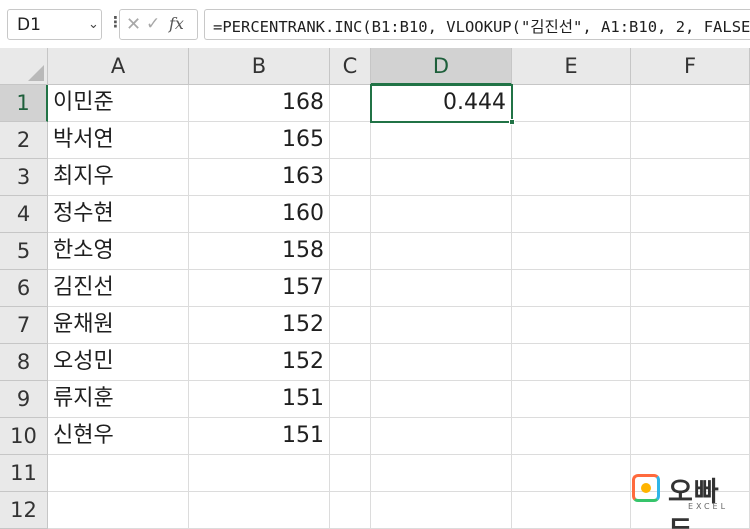 The width and height of the screenshot is (750, 529). Describe the element at coordinates (118, 399) in the screenshot. I see `cell-a9: 류지훈` at that location.